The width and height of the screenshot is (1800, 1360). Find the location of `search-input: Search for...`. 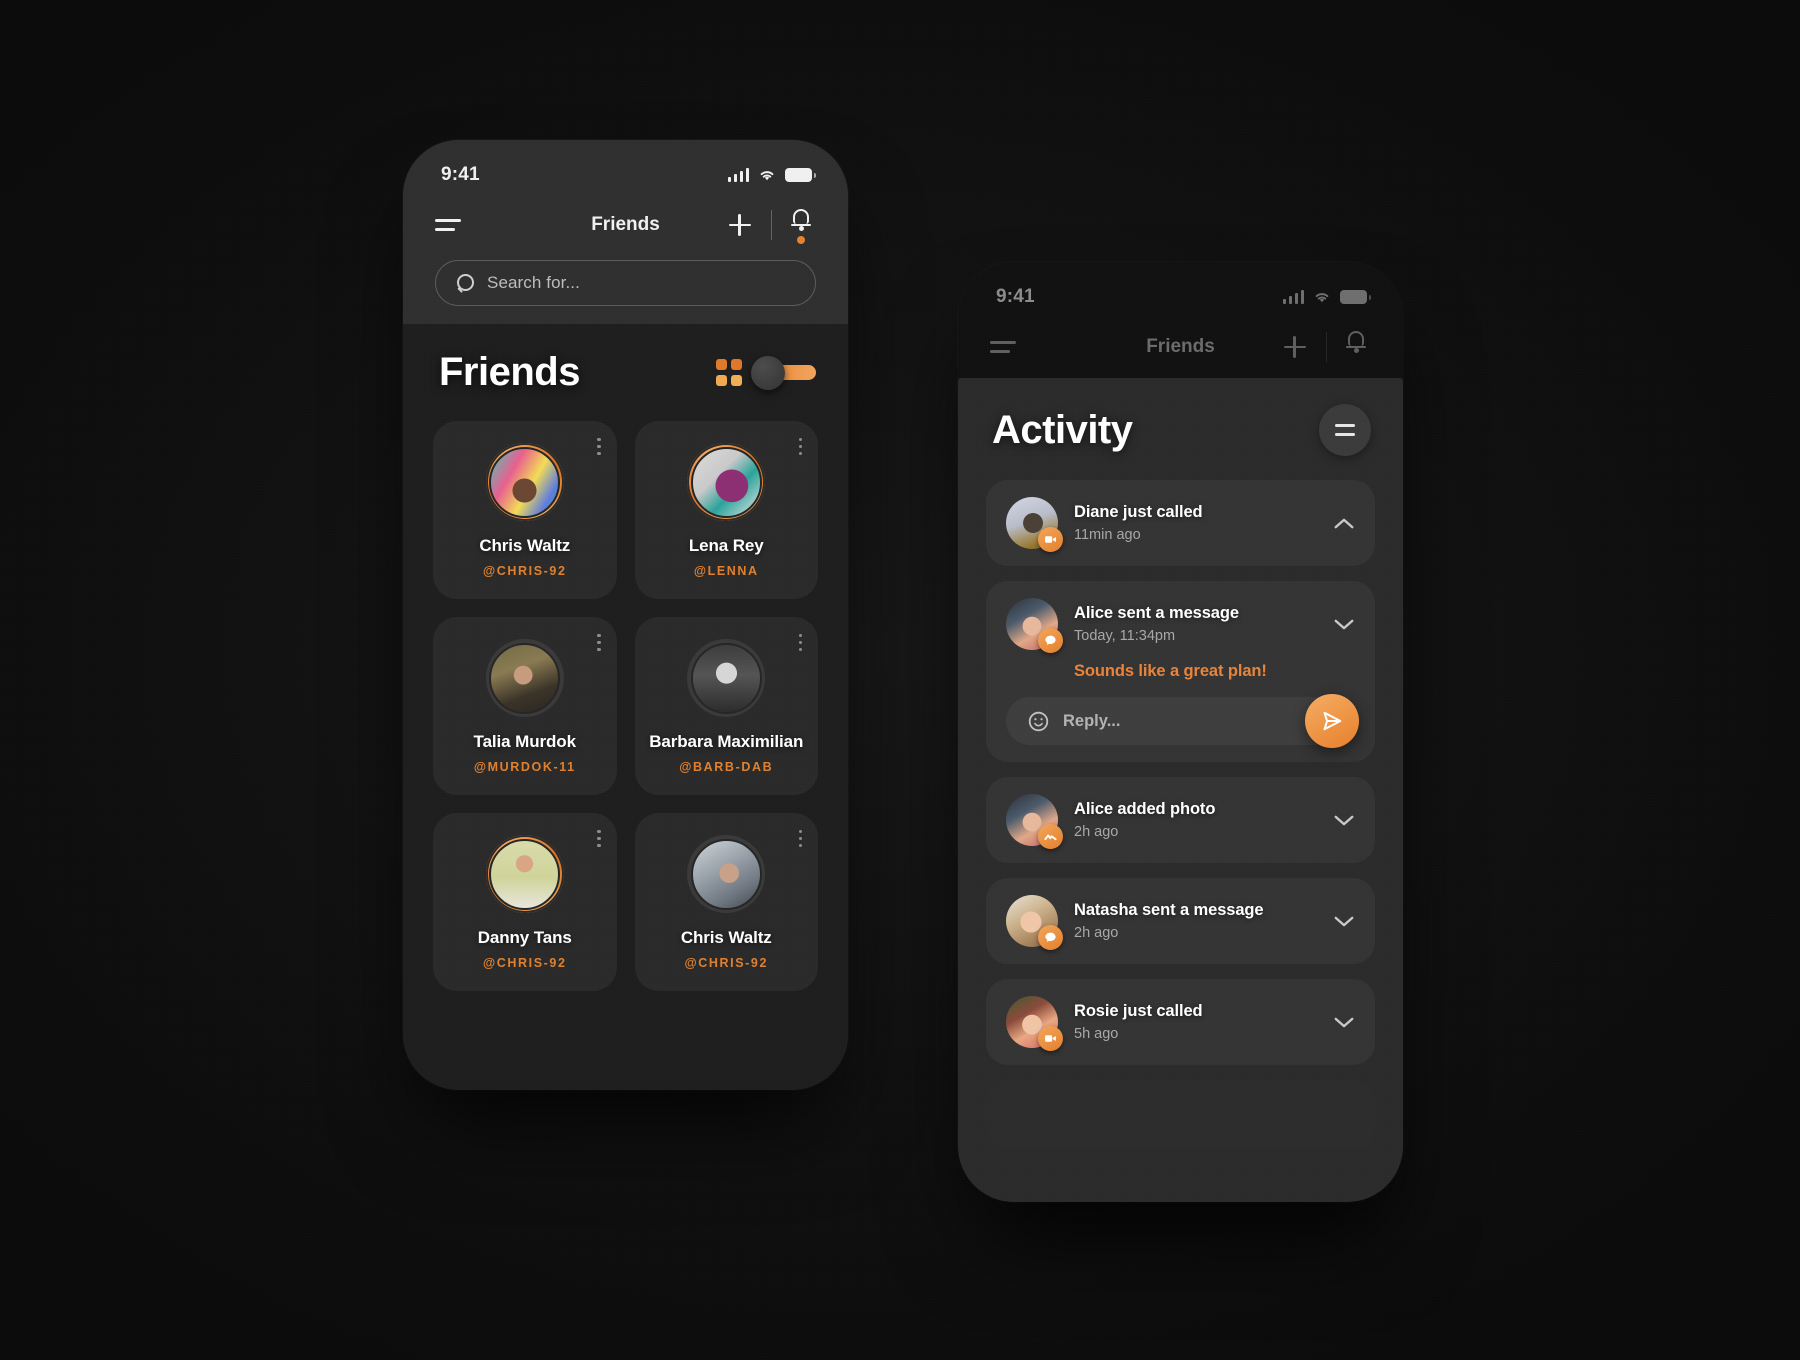

search-input: Search for... is located at coordinates (625, 283).